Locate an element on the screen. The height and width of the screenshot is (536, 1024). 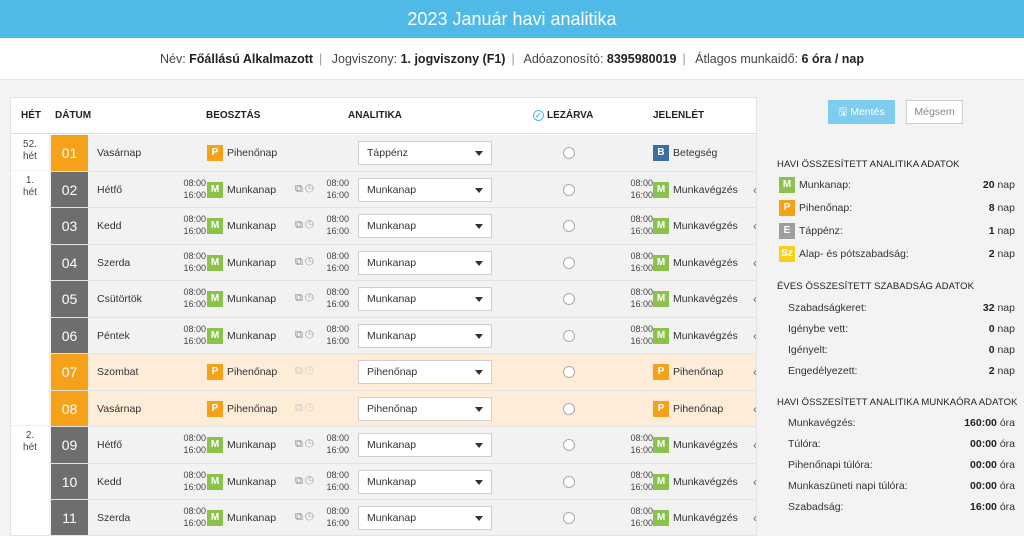
stat-badge: M is located at coordinates (787, 185).